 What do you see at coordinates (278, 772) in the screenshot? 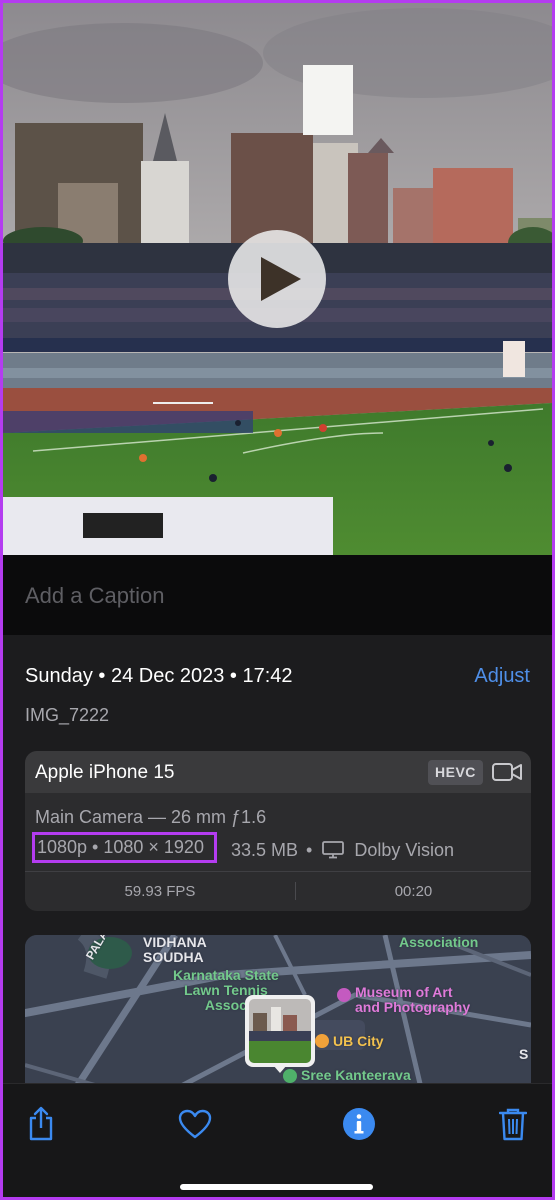
I see `device-header: Apple iPhone 15 HEVC` at bounding box center [278, 772].